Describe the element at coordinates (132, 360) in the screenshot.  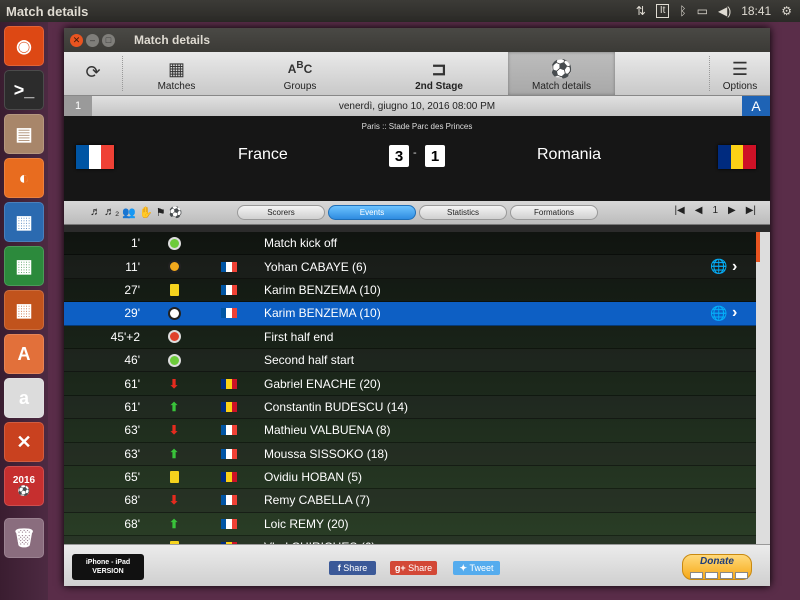
I see `event-minute: 46'` at that location.